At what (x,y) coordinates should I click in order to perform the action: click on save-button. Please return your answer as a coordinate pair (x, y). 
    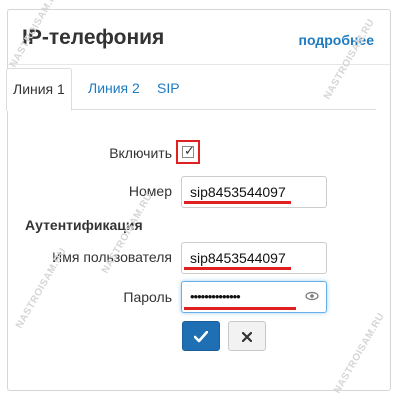
    Looking at the image, I should click on (201, 336).